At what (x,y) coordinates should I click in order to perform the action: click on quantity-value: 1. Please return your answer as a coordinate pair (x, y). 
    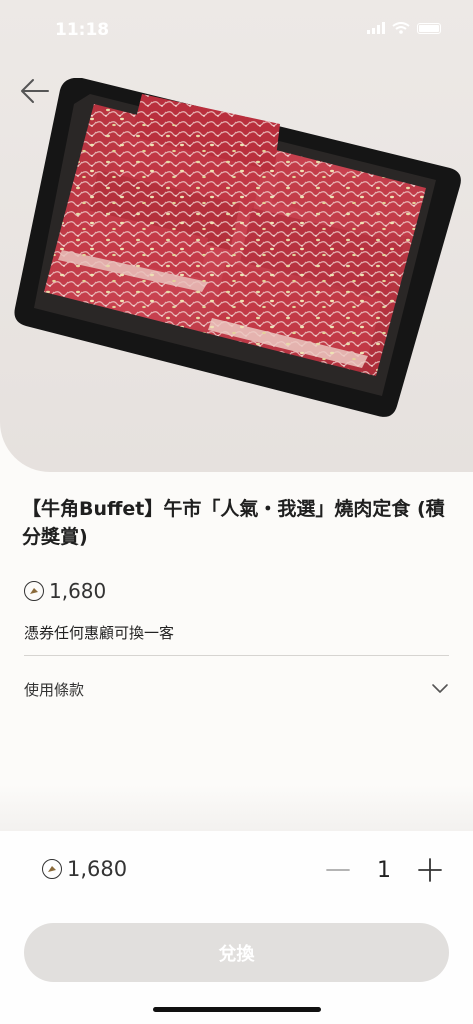
    Looking at the image, I should click on (384, 870).